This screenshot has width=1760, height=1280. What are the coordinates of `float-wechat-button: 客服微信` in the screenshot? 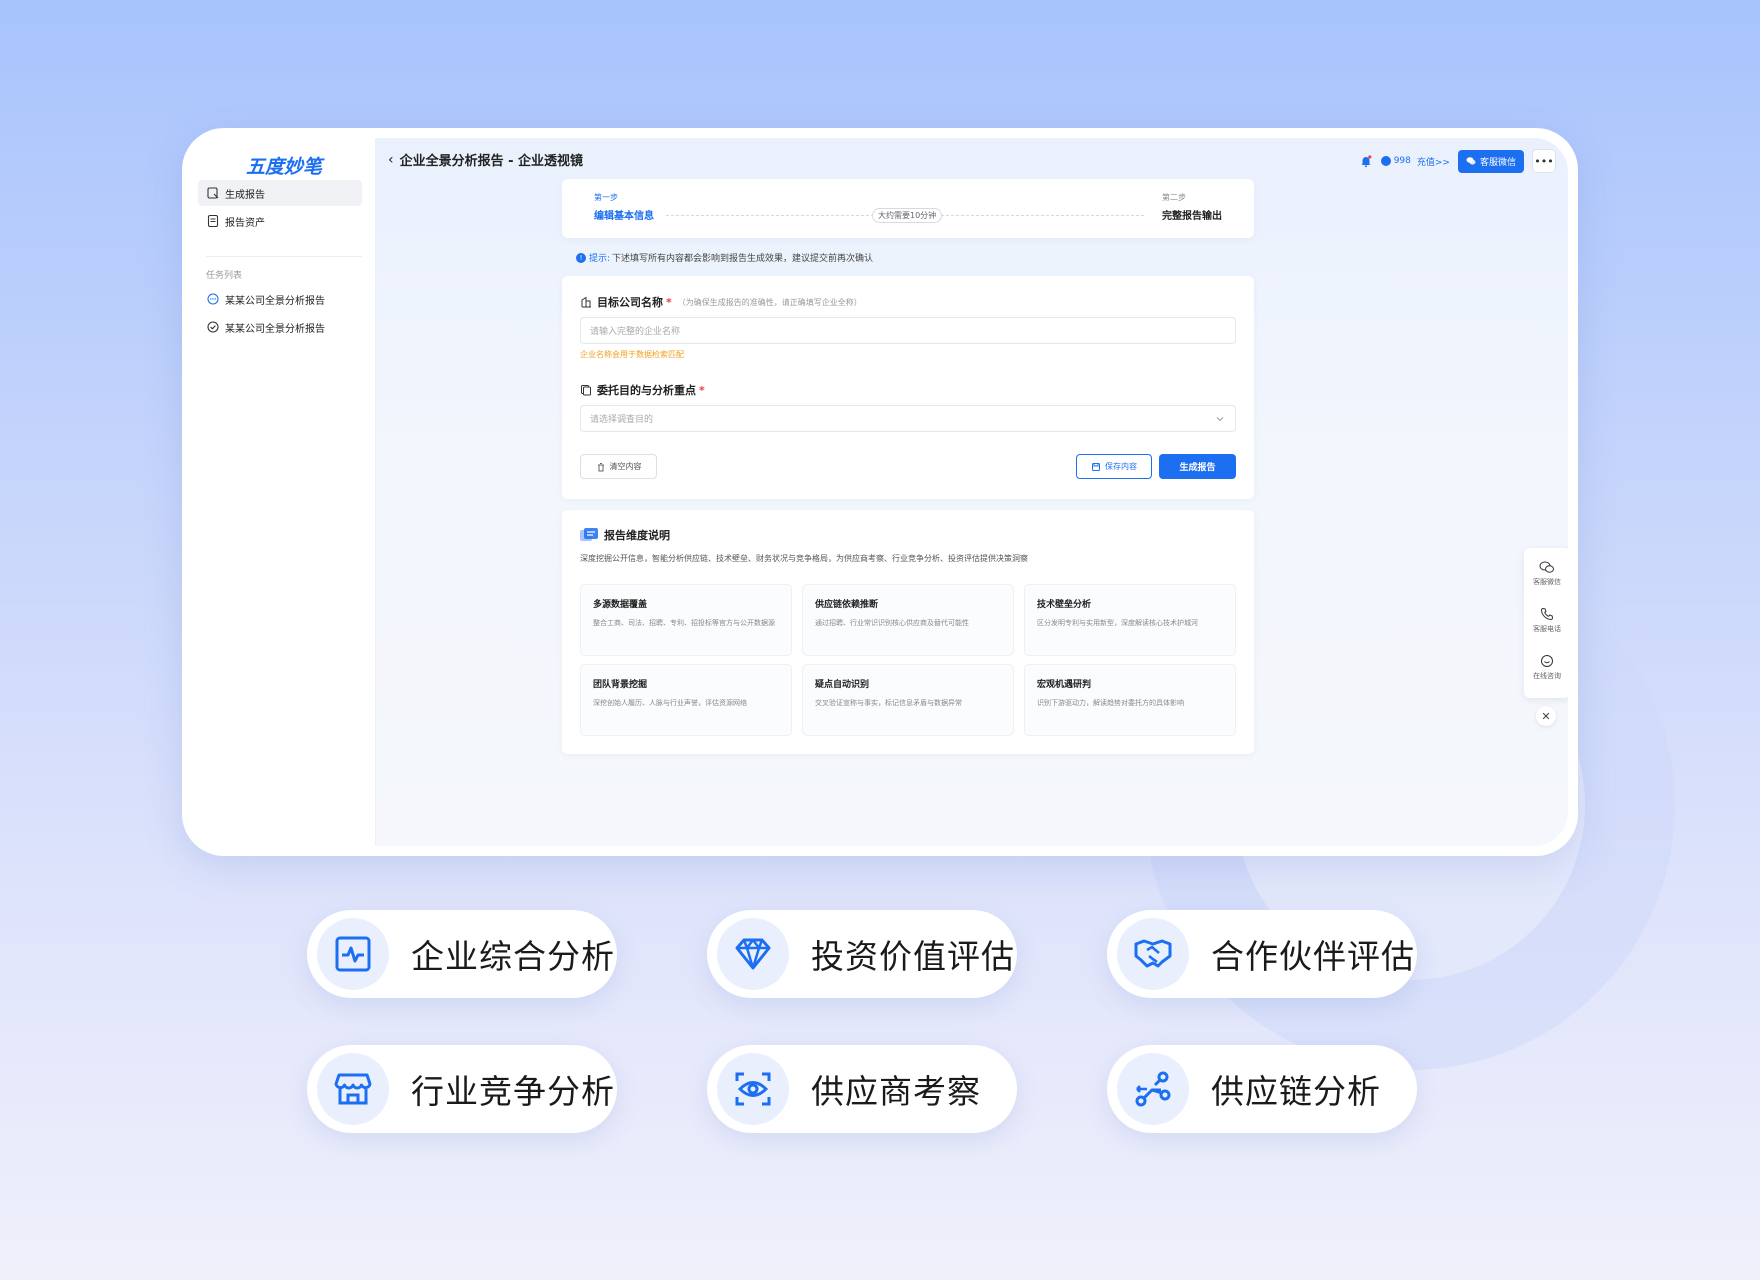 It's located at (1546, 573).